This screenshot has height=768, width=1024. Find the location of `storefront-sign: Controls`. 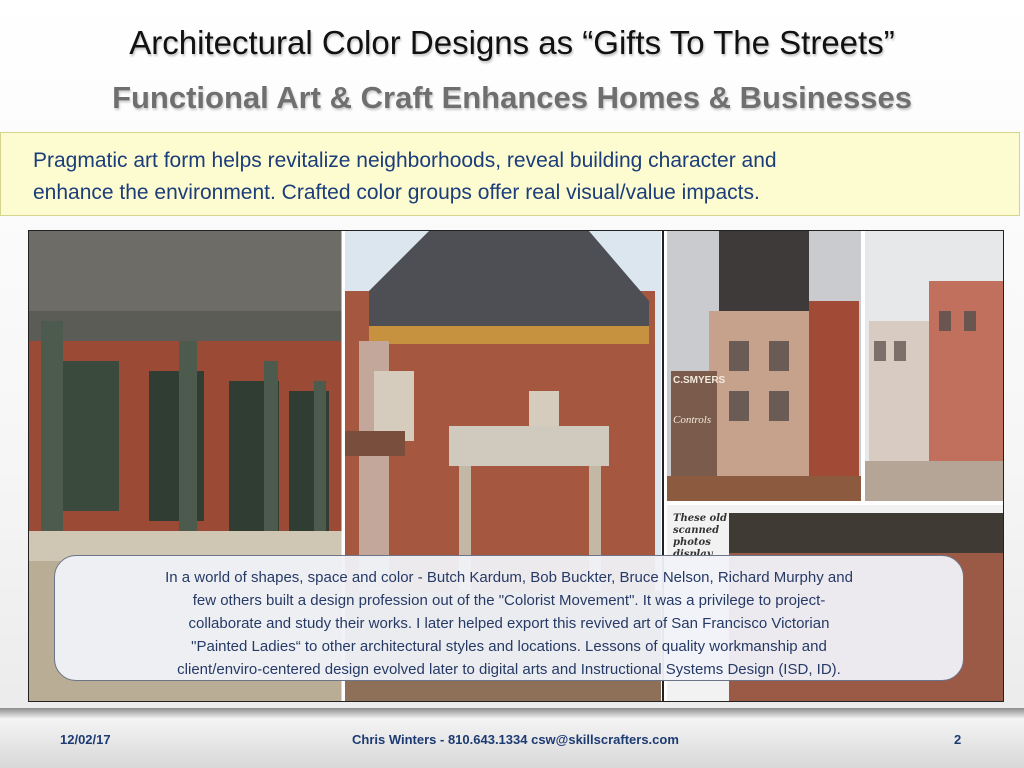

storefront-sign: Controls is located at coordinates (692, 420).